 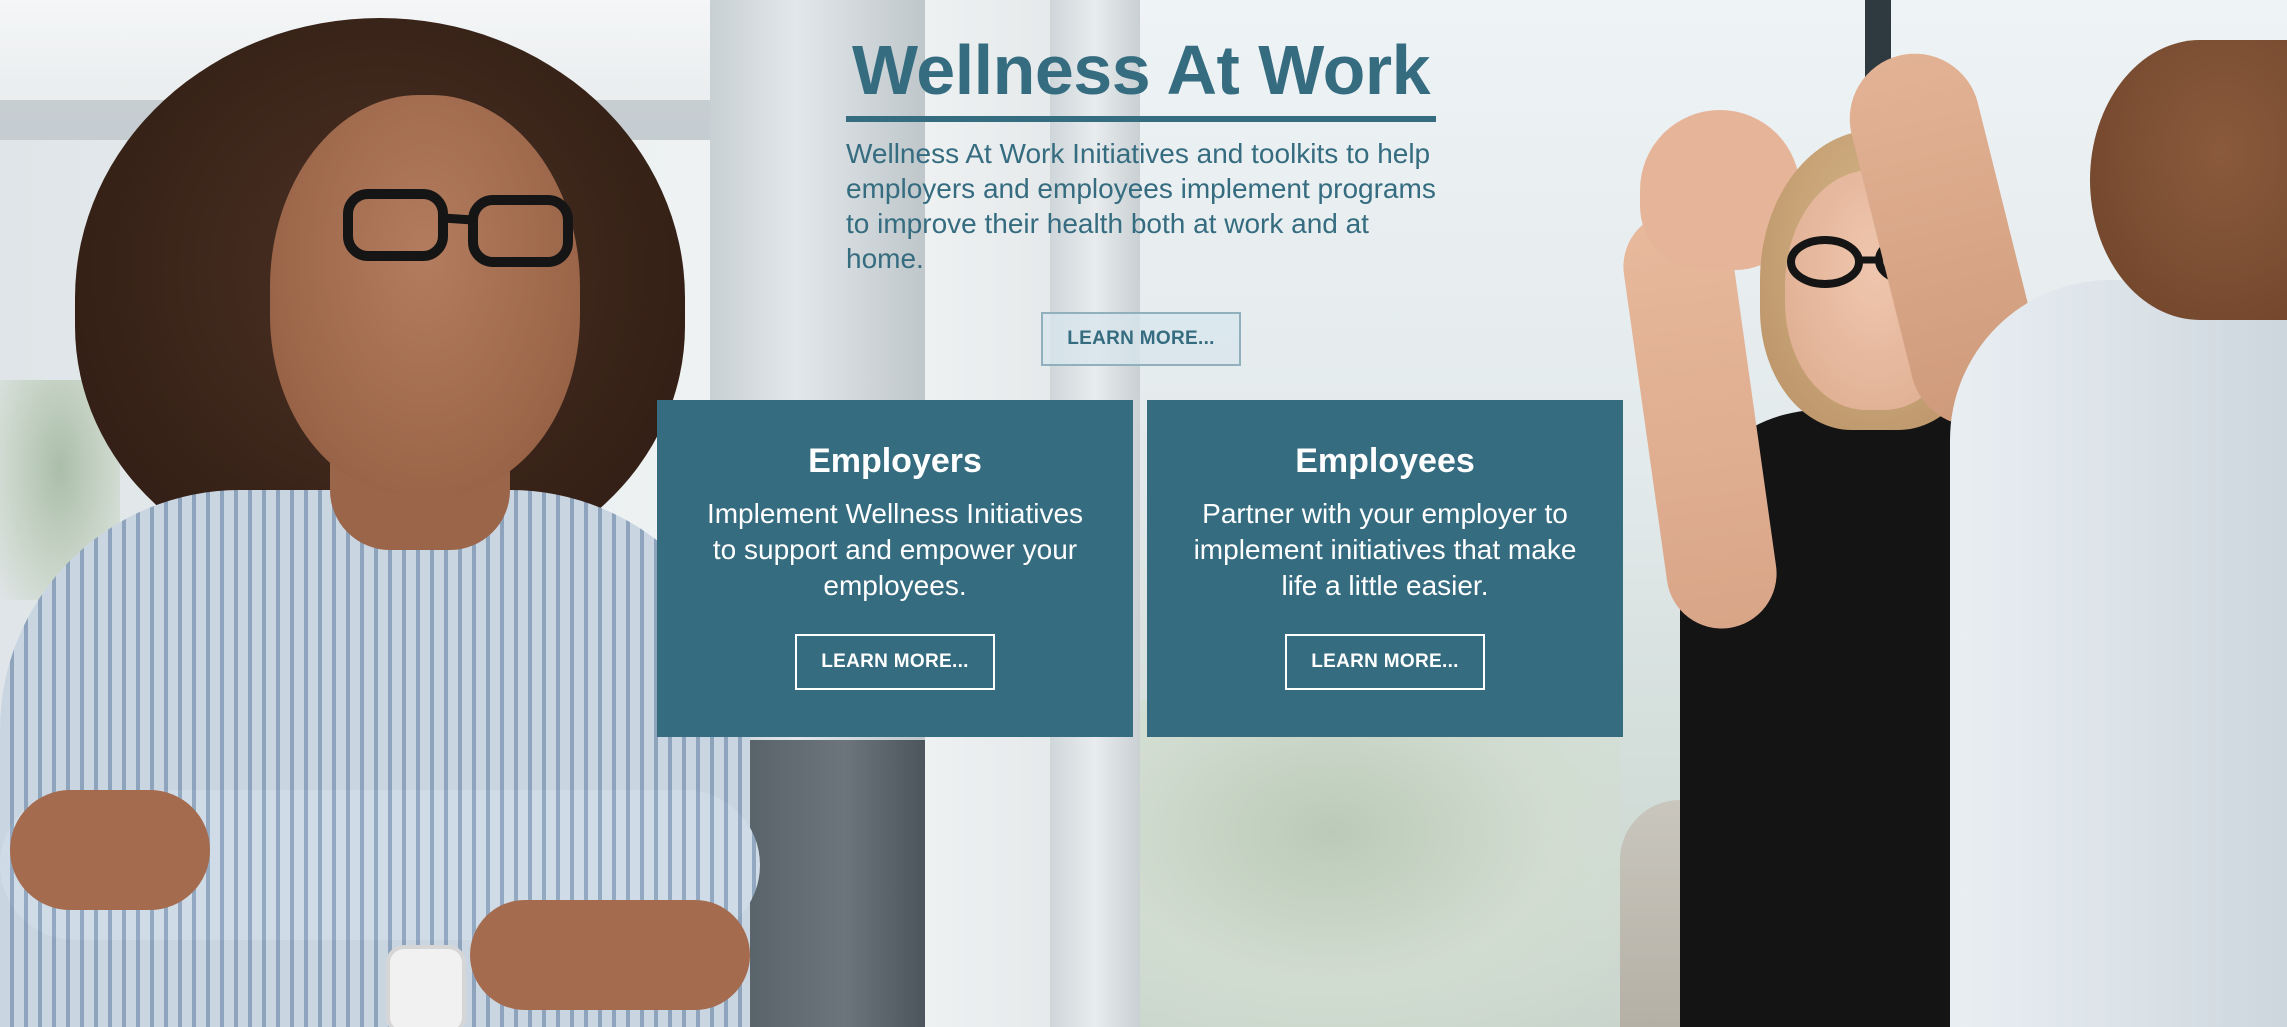 I want to click on watch-icon, so click(x=426, y=986).